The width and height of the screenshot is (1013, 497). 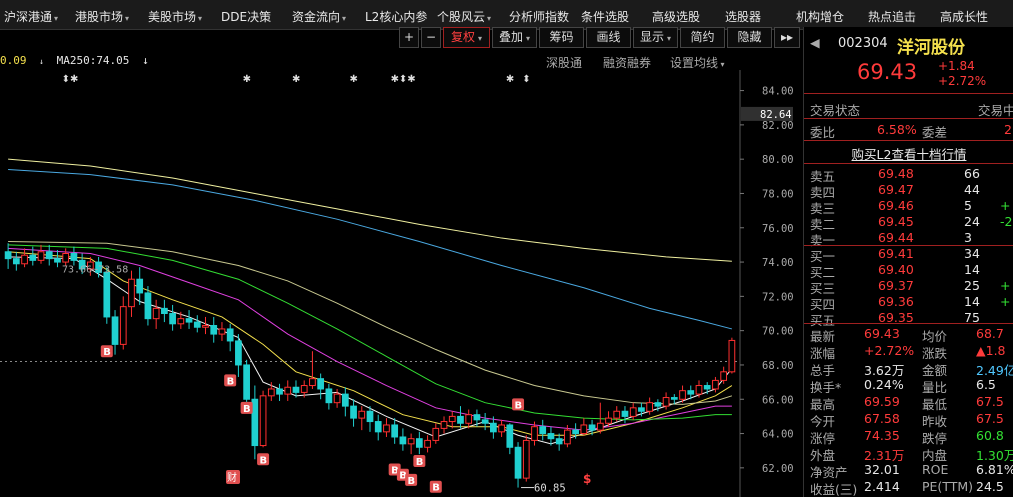 I want to click on event-star-marker: ⬍✱, so click(x=70, y=79).